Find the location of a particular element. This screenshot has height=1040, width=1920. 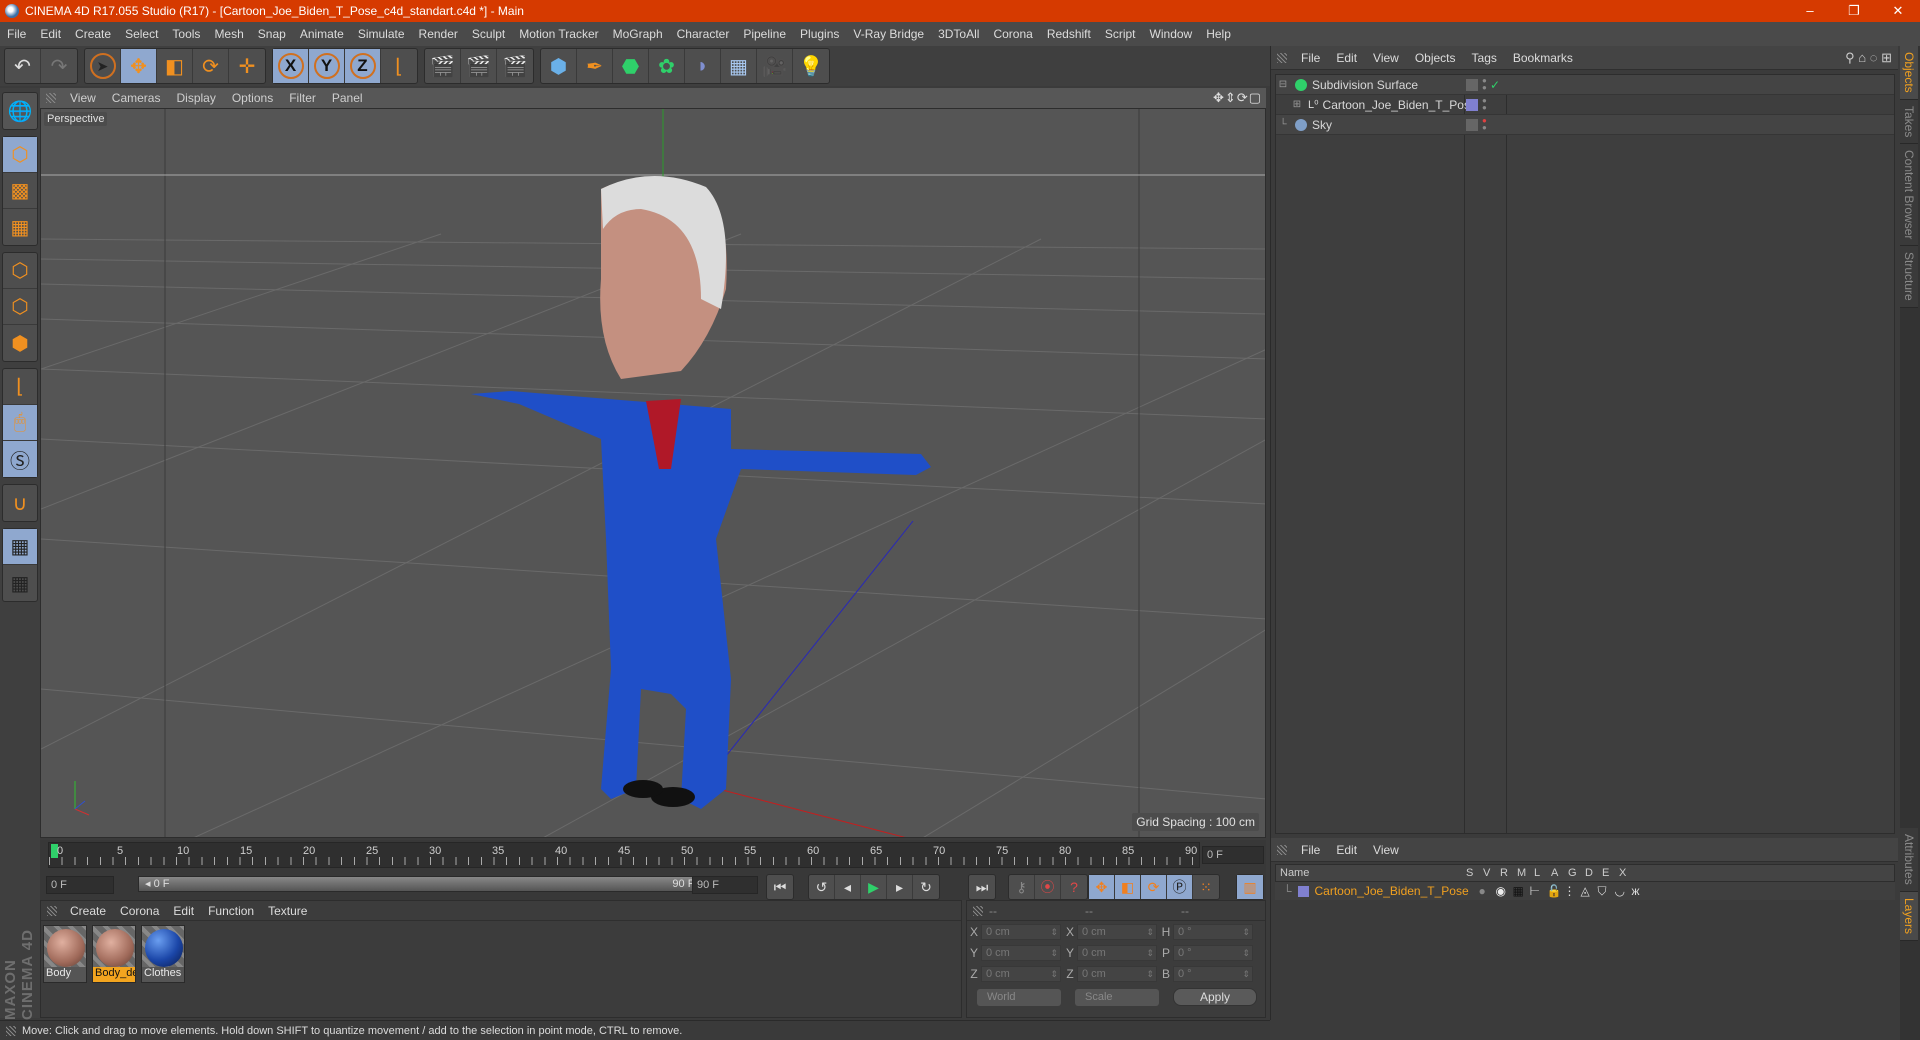

x-axis-button: X is located at coordinates (291, 66).